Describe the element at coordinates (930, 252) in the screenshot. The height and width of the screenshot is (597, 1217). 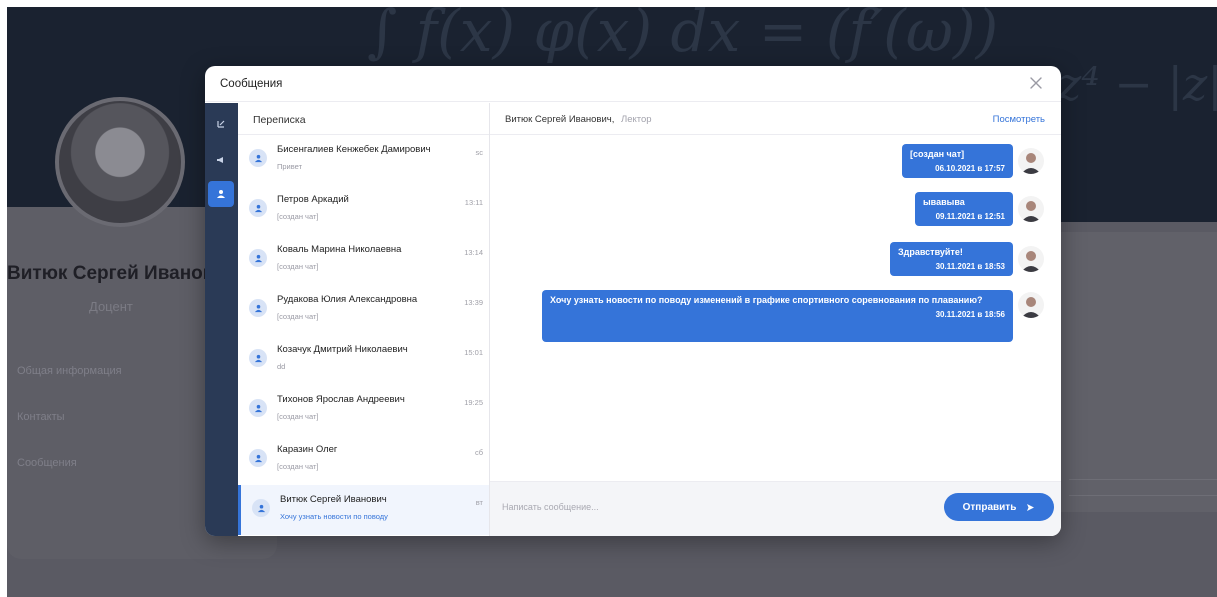
I see `message-text: Здравствуйте!` at that location.